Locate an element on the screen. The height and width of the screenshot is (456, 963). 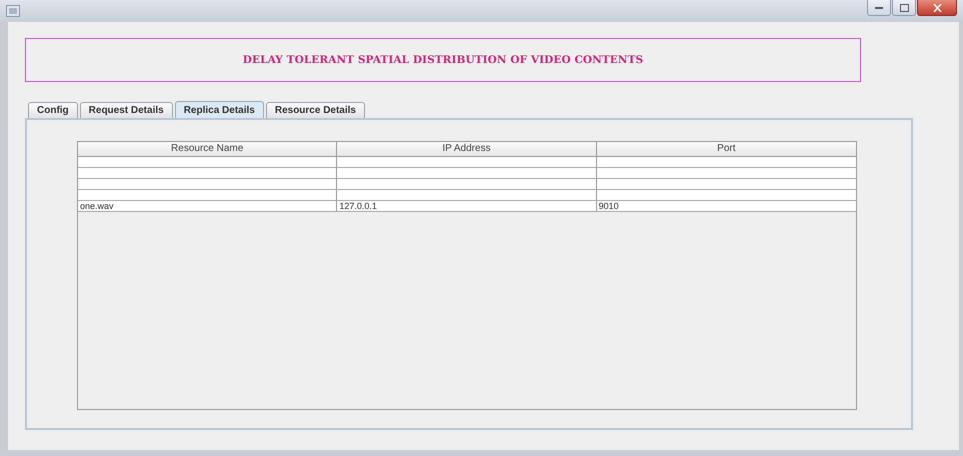
minimize-button is located at coordinates (879, 8).